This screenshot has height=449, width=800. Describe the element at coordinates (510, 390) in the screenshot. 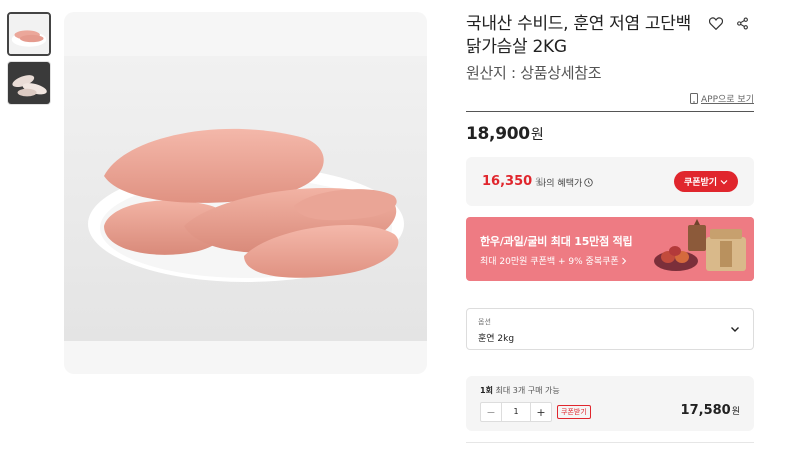

I see `purchase-limit-max: 최대 3개` at that location.